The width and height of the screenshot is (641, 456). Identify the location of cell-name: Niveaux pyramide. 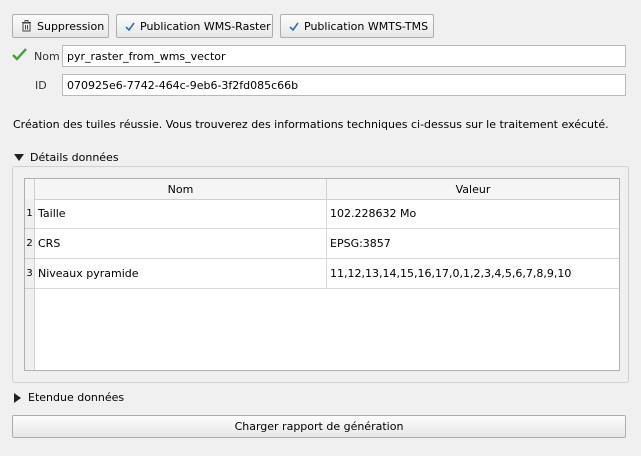
(181, 274).